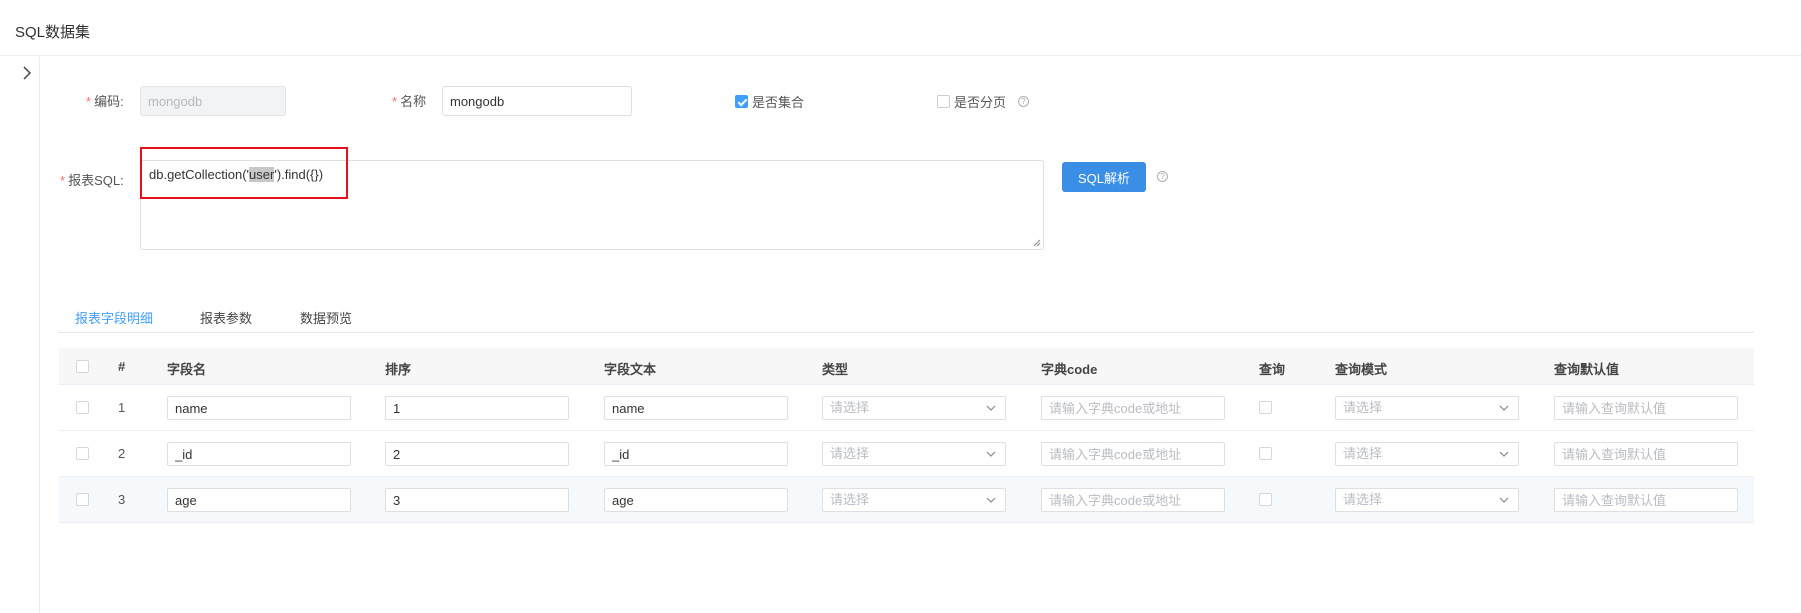 The width and height of the screenshot is (1801, 613). What do you see at coordinates (122, 453) in the screenshot?
I see `row-index: 2` at bounding box center [122, 453].